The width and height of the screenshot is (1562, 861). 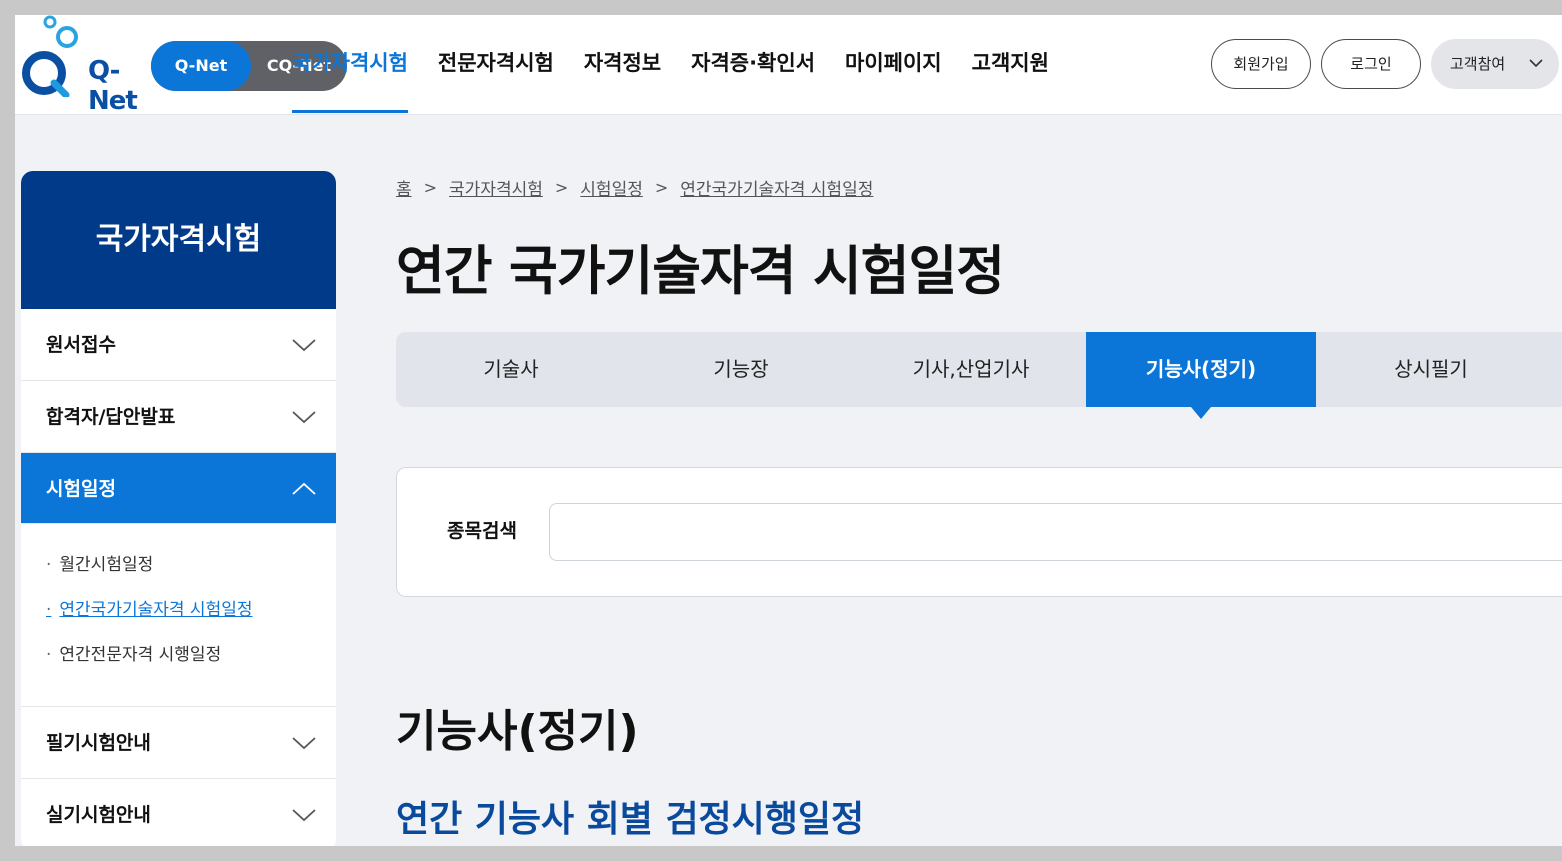 I want to click on qnet-switch-button: Q-Net, so click(x=201, y=66).